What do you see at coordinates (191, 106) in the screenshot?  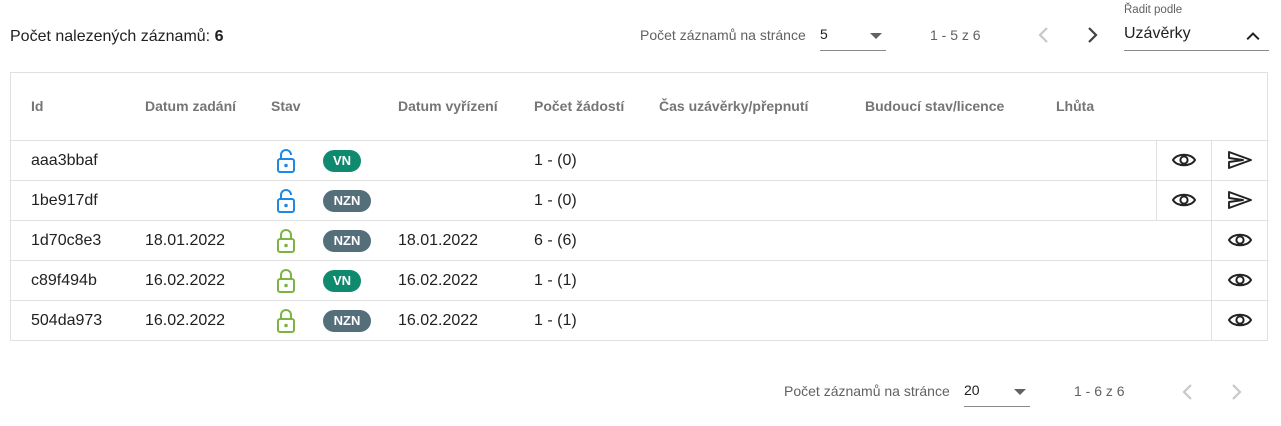 I see `header-datum-zadani: Datum zadání` at bounding box center [191, 106].